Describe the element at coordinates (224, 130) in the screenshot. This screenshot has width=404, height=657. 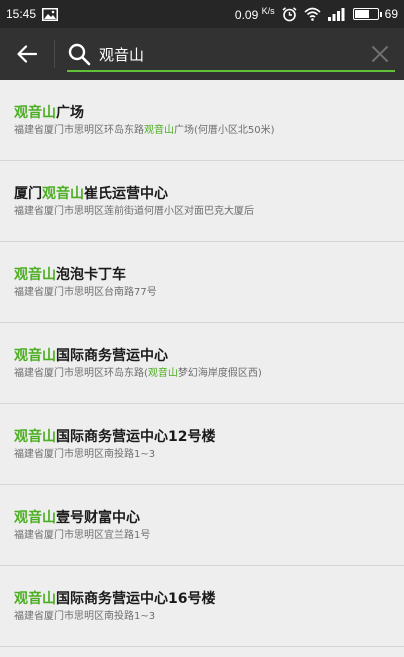
I see `text-segment: 广场(何厝小区北50米)` at that location.